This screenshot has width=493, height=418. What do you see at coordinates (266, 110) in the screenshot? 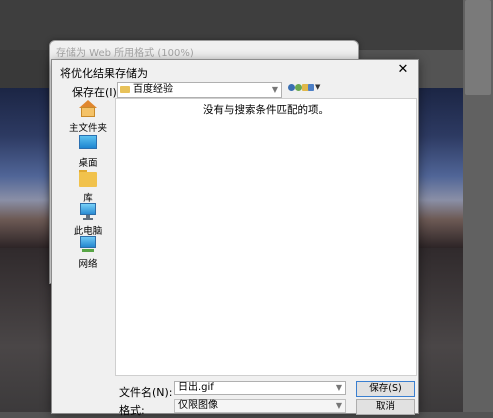
I see `empty-message: 没有与搜索条件匹配的项。` at bounding box center [266, 110].